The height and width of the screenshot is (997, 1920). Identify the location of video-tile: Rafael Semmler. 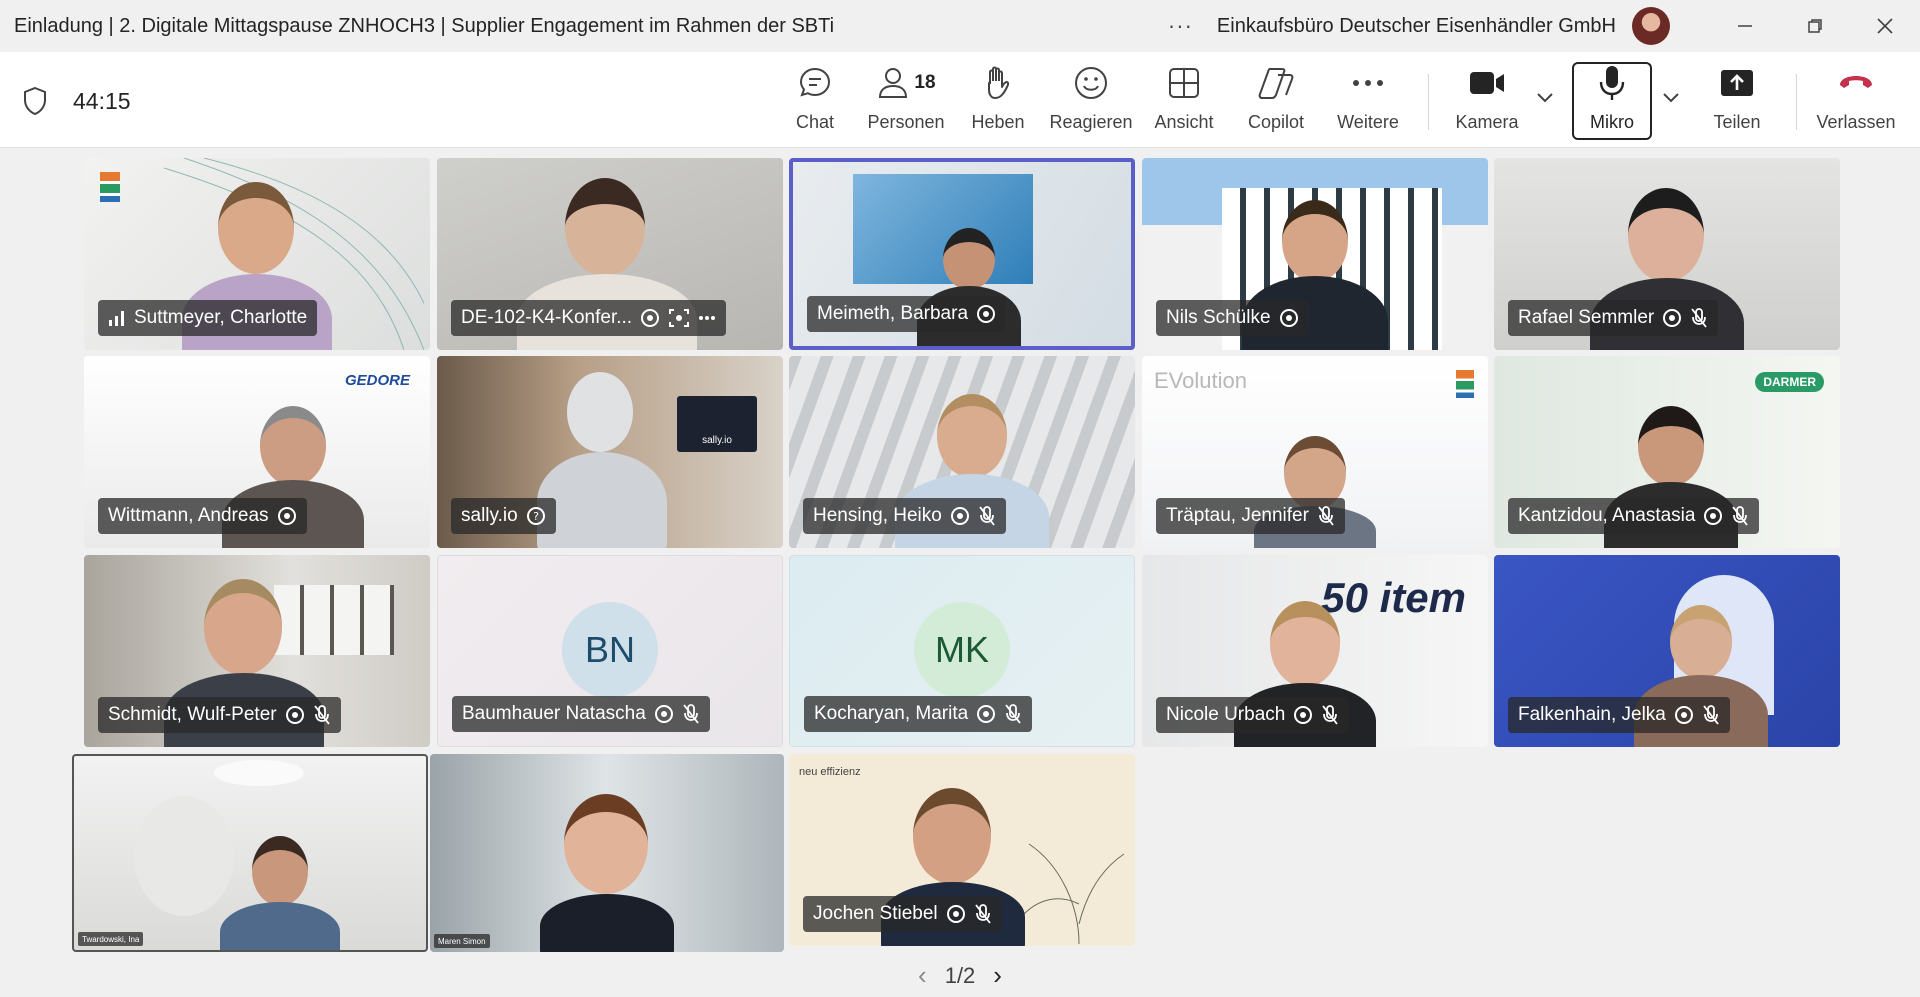
(1667, 254).